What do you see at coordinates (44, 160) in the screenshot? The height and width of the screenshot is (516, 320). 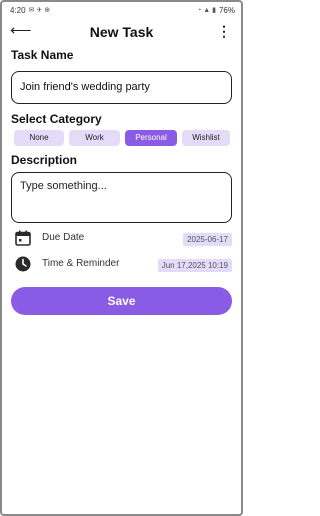 I see `description-label: Description` at bounding box center [44, 160].